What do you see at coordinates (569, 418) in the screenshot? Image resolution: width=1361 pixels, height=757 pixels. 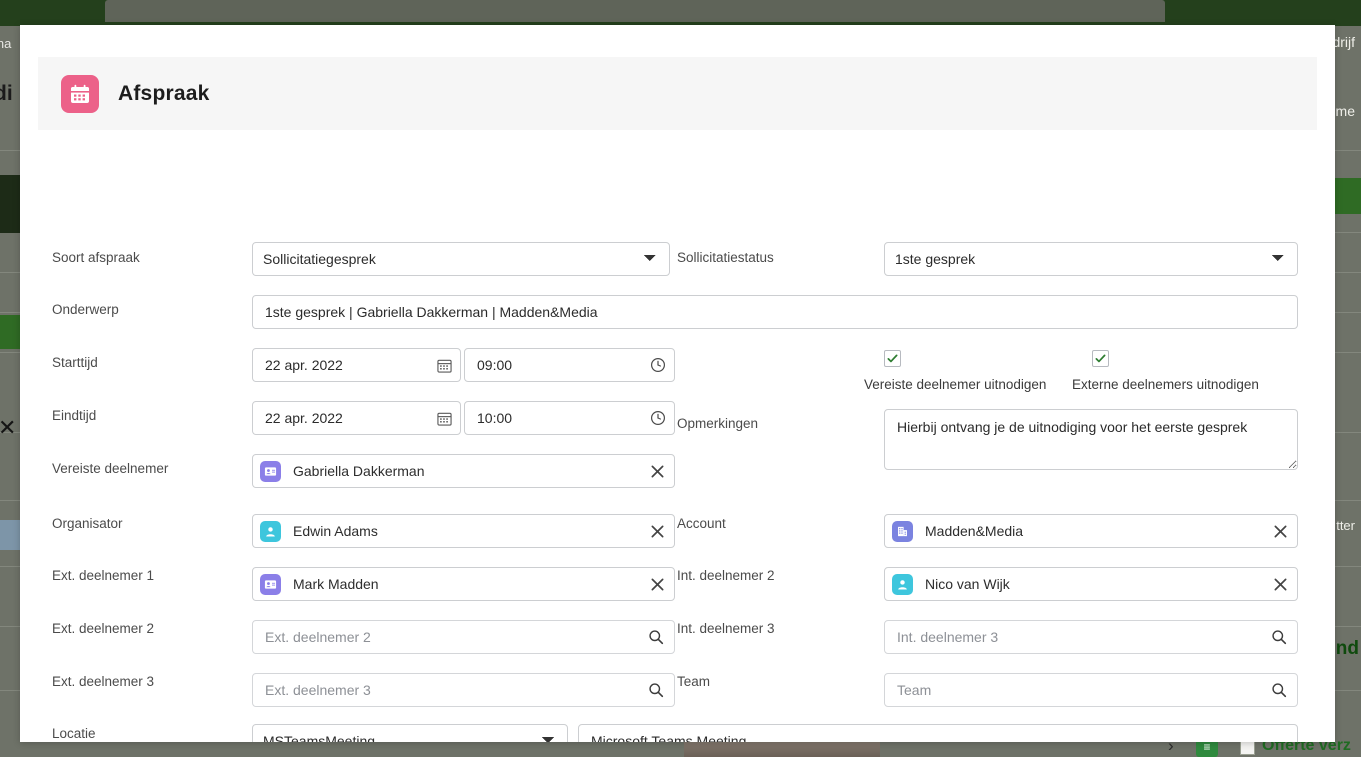 I see `eindtijd-time-field: 10:00` at bounding box center [569, 418].